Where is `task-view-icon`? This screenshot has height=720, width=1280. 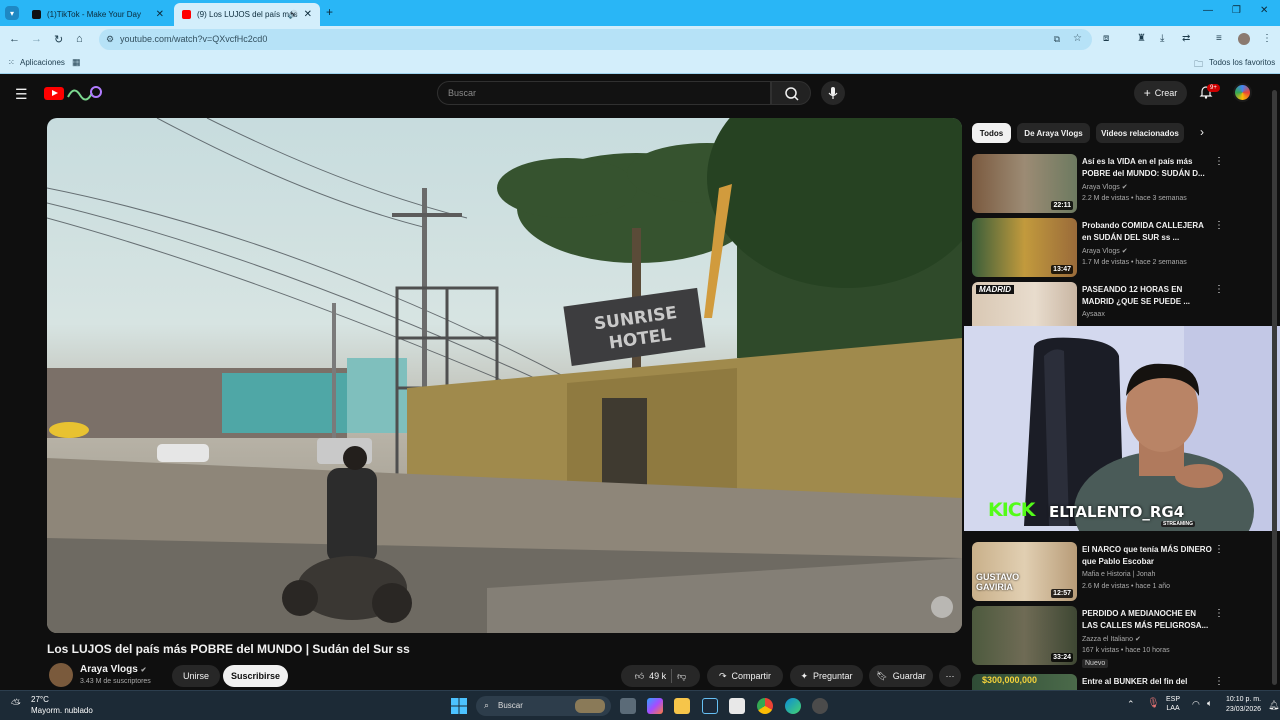
task-view-icon is located at coordinates (628, 706).